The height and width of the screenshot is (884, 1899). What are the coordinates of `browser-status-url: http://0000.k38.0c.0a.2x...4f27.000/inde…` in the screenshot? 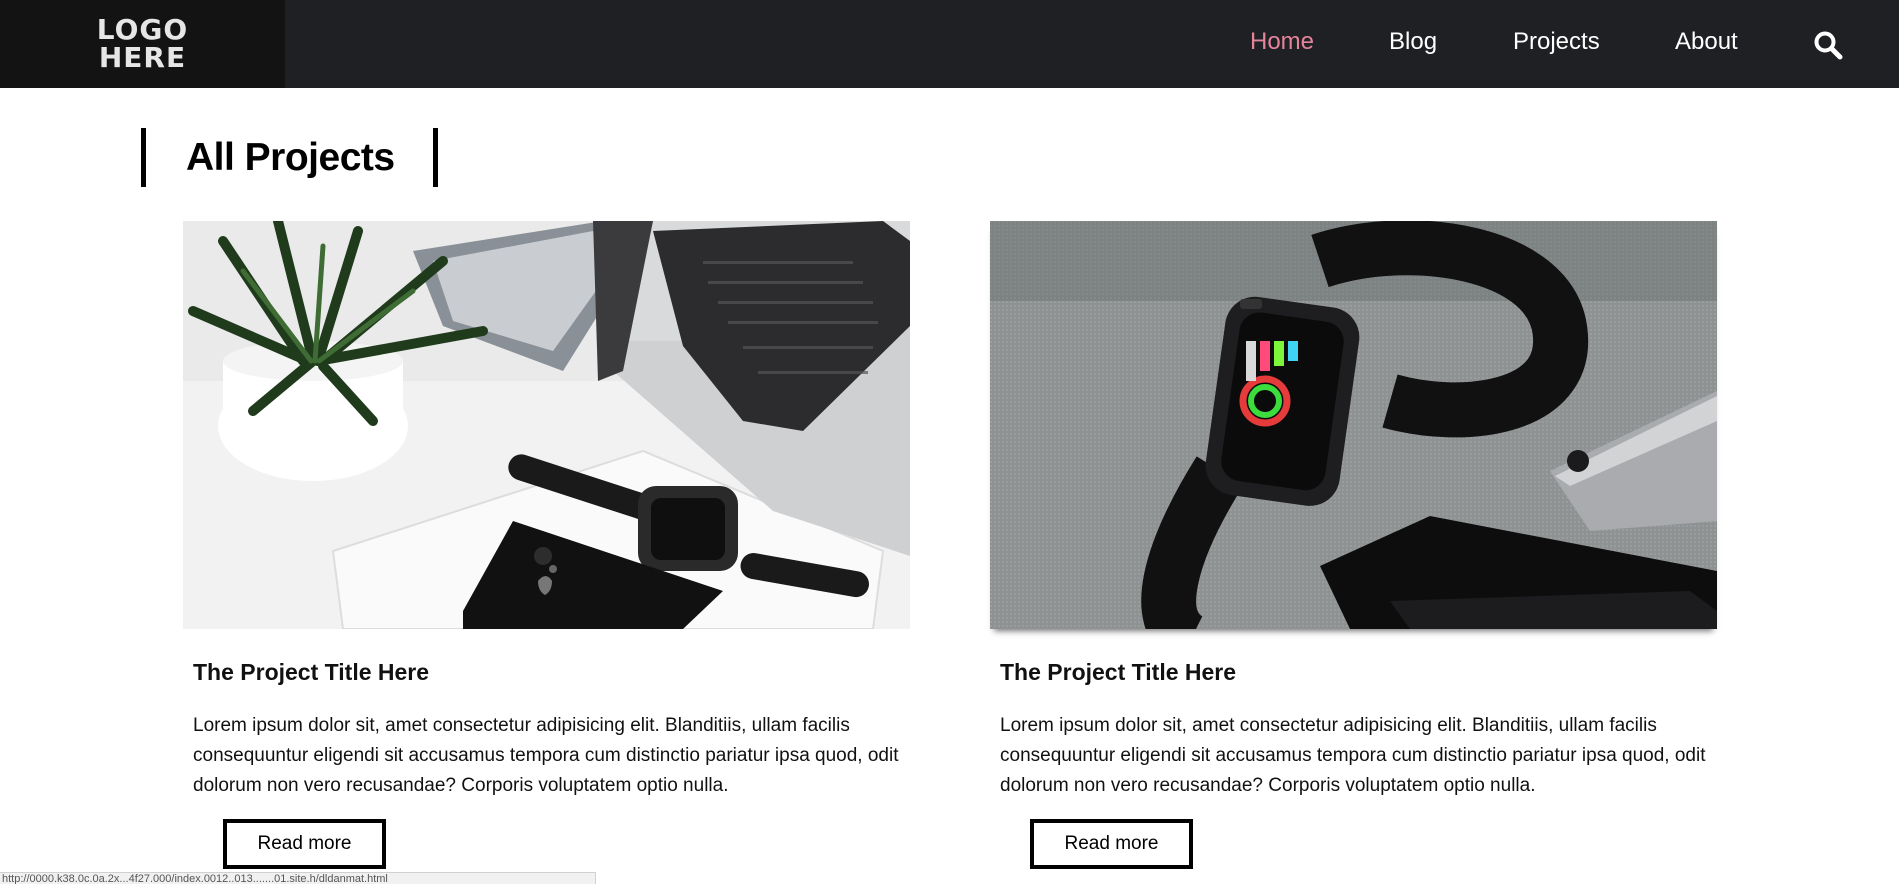 It's located at (298, 878).